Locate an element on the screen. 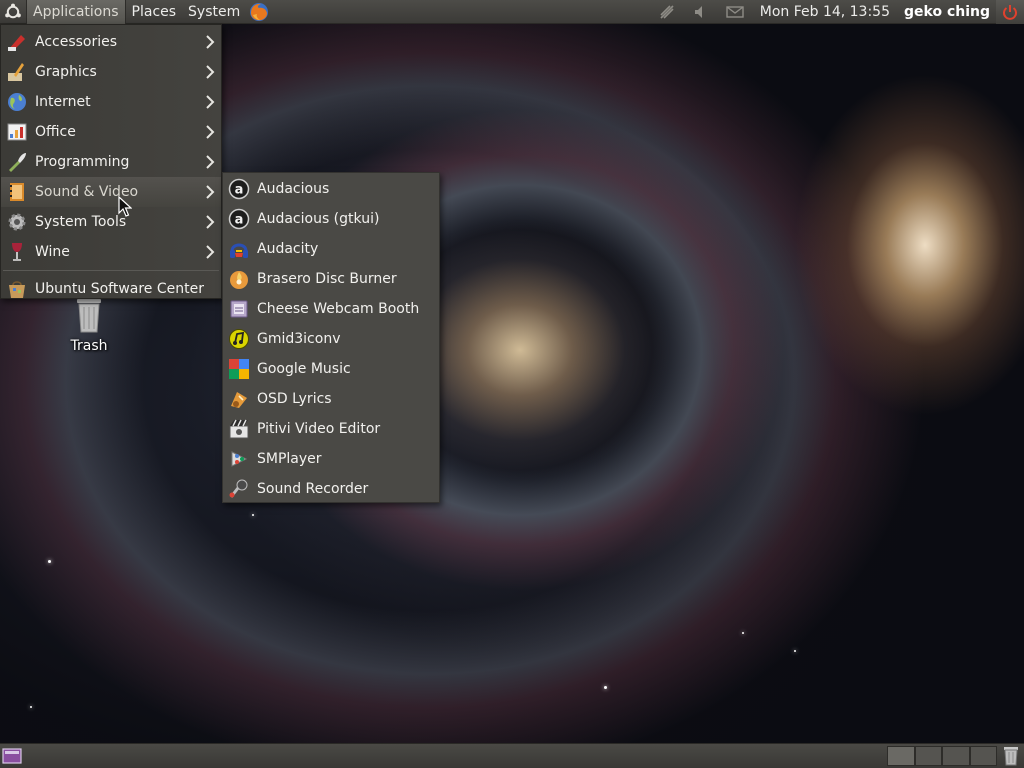 This screenshot has height=768, width=1024. programming-icon is located at coordinates (17, 162).